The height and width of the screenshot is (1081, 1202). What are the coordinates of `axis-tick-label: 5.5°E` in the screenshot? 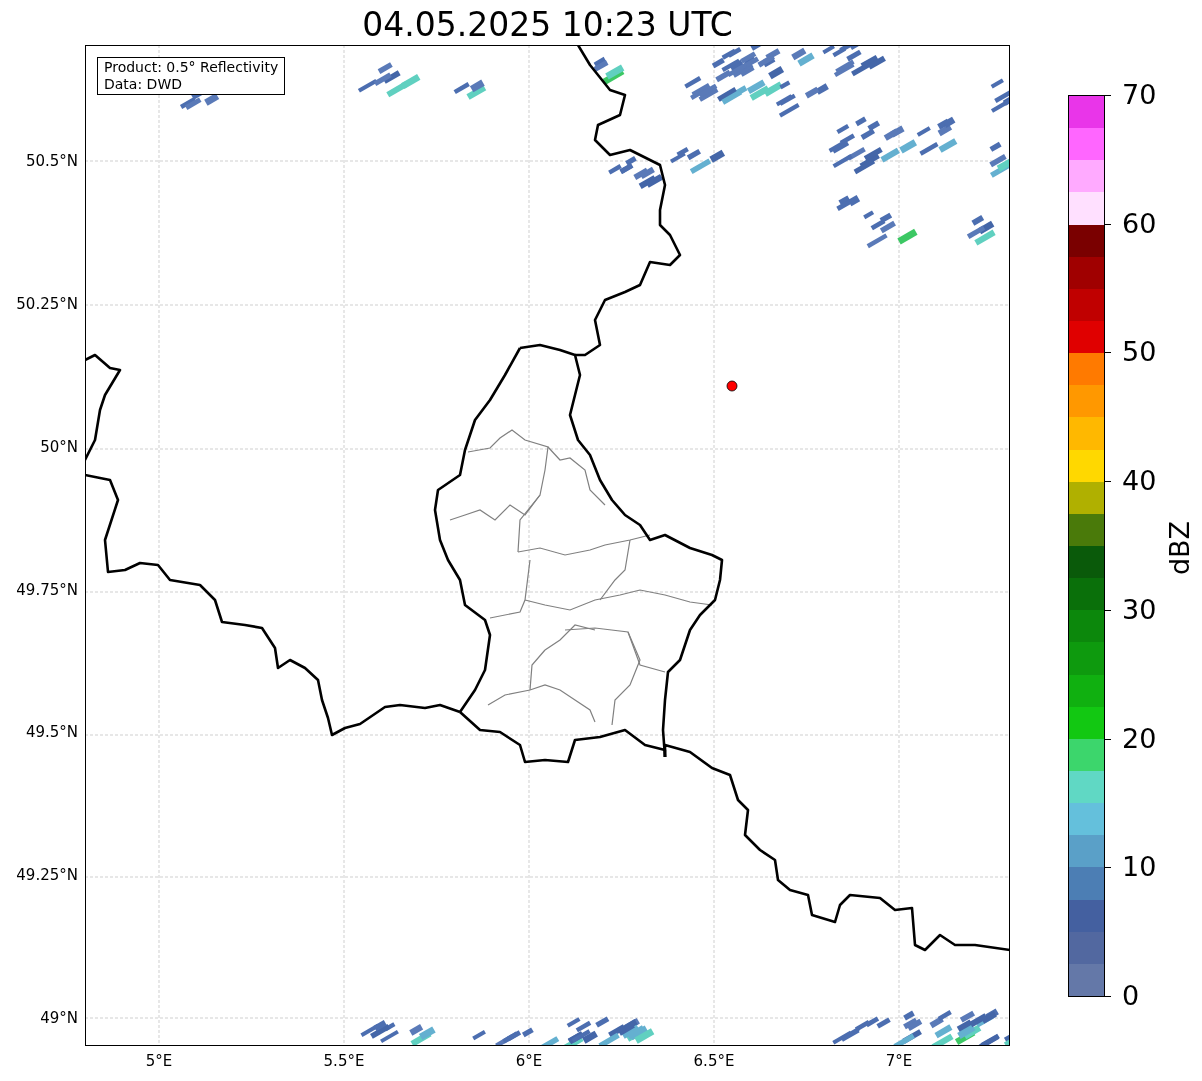 It's located at (344, 1061).